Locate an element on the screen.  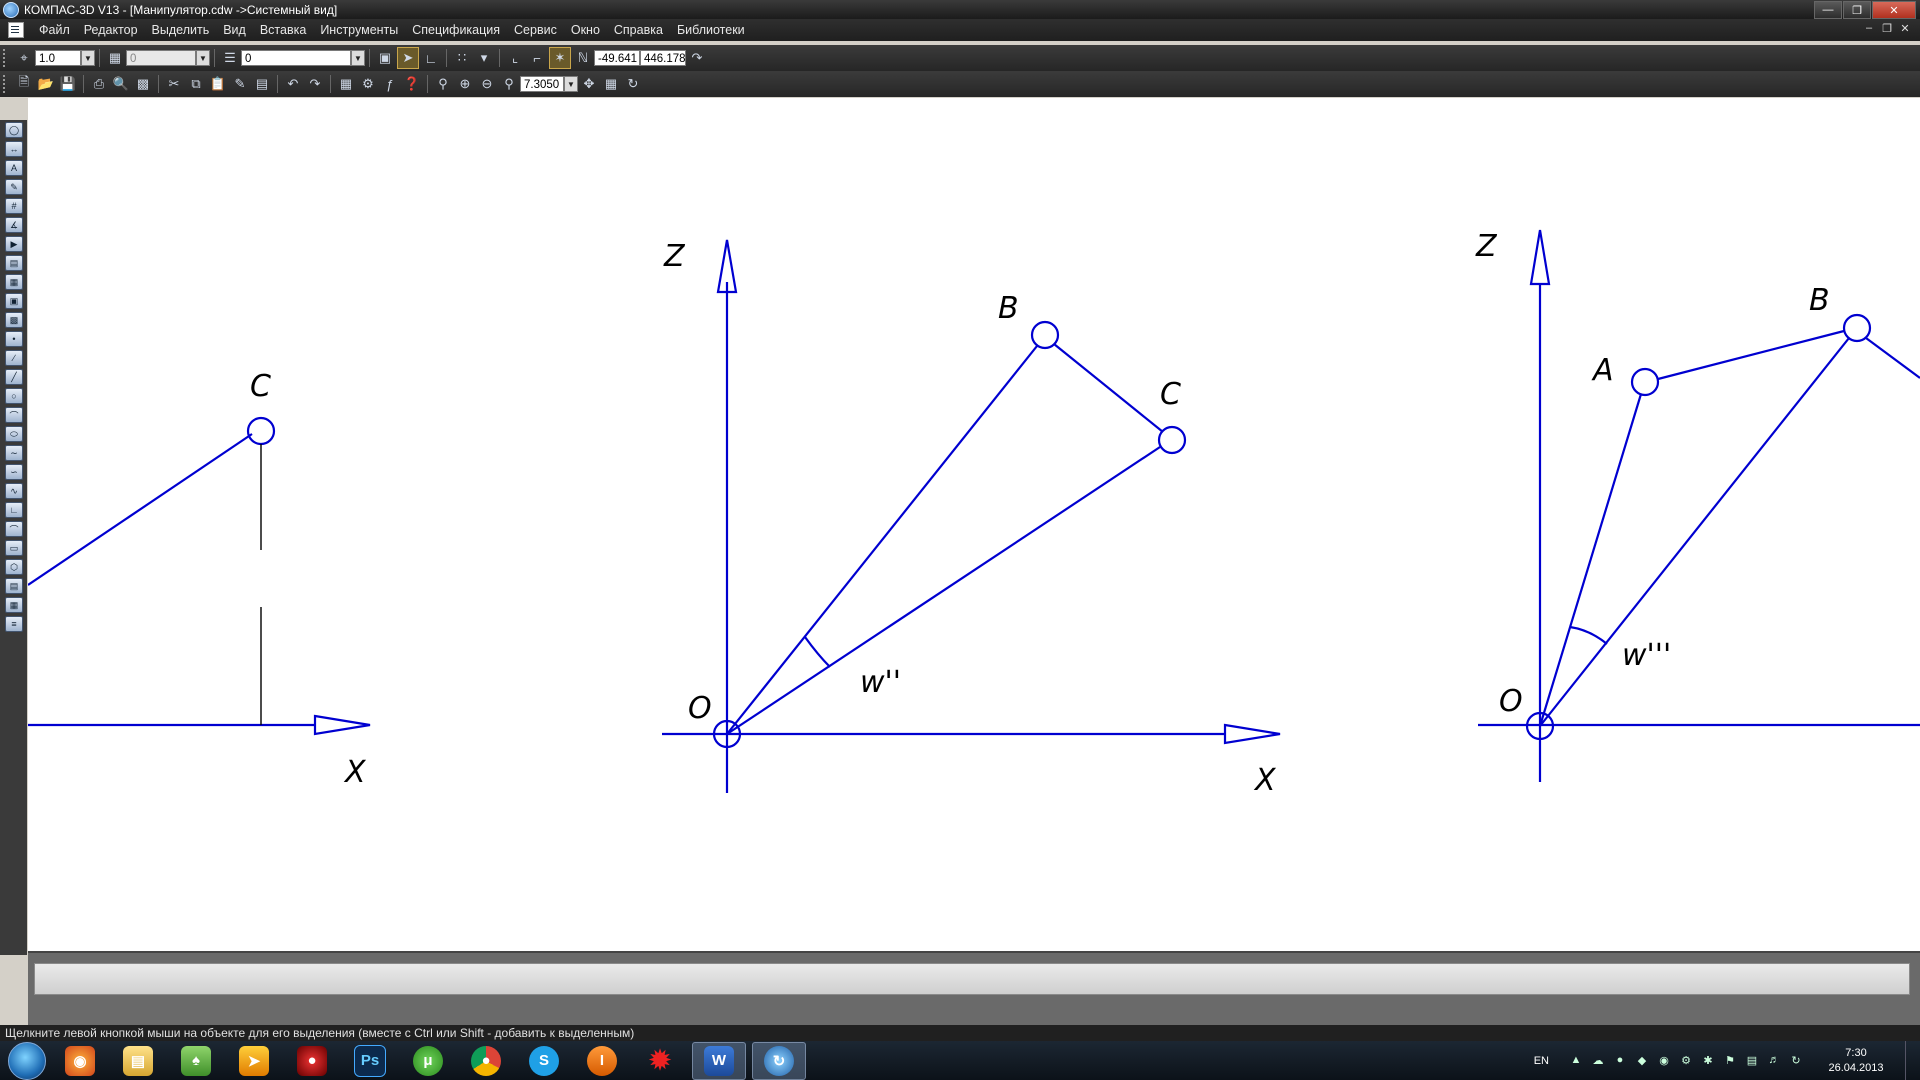
undo-icon: ↶ is located at coordinates (293, 84).